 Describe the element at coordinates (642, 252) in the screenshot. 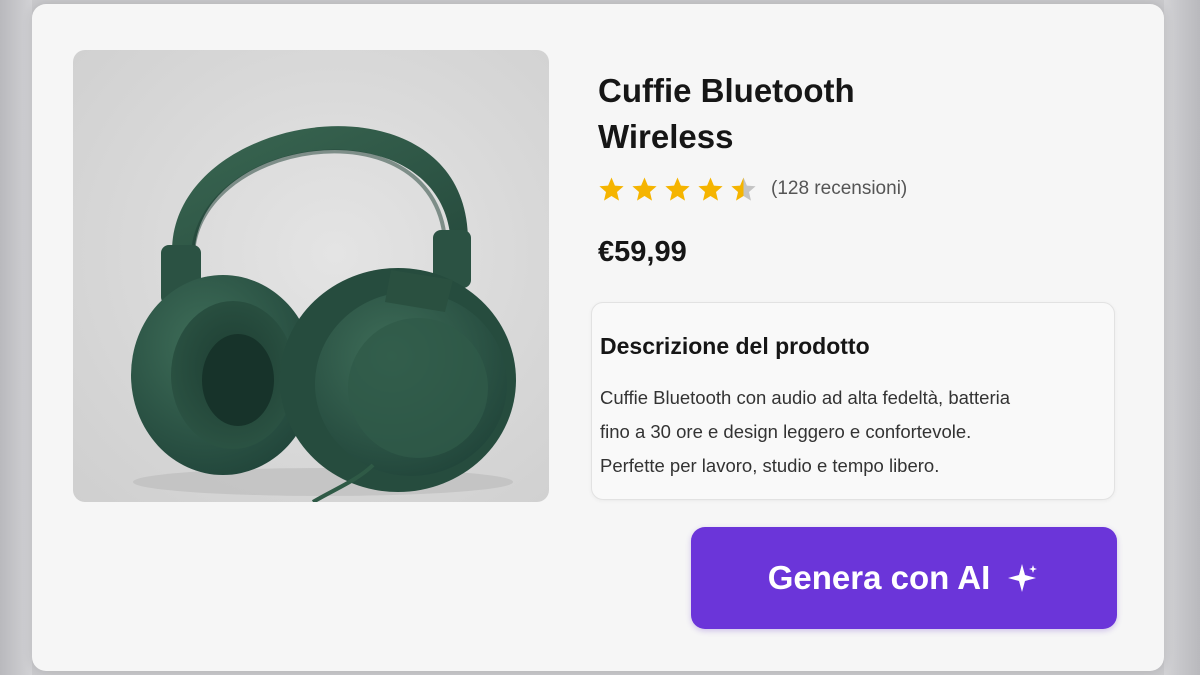

I see `product-price: €59,99` at that location.